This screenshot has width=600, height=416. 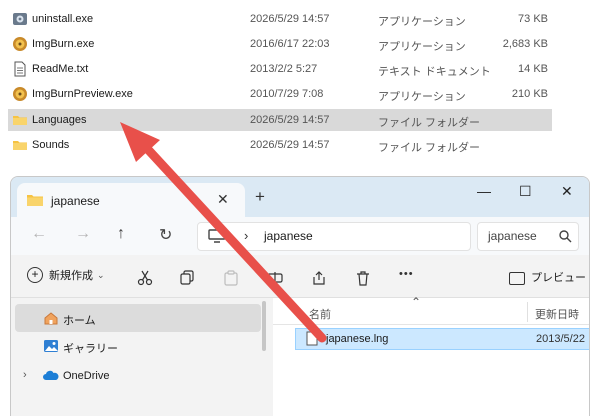 What do you see at coordinates (416, 302) in the screenshot?
I see `sort-indicator-icon: ⌃` at bounding box center [416, 302].